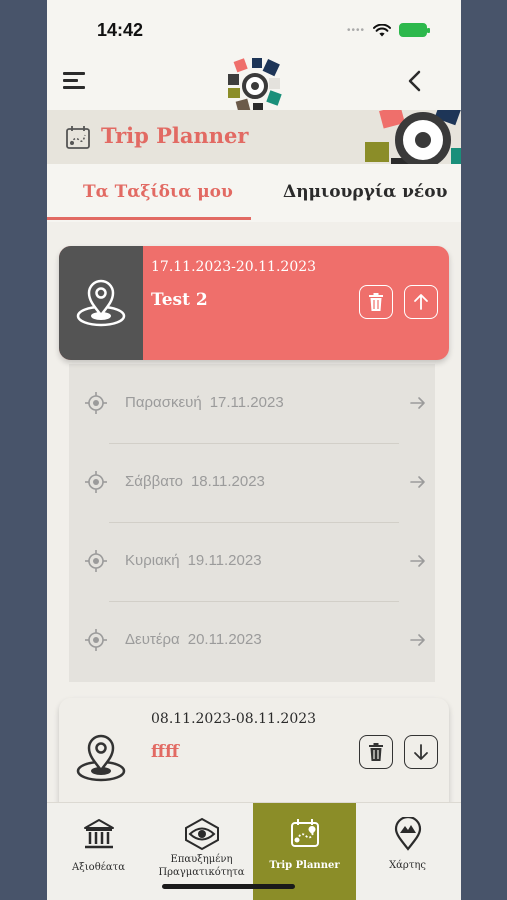 The width and height of the screenshot is (507, 900). I want to click on trip-dates: 17.11.2023-20.11.2023, so click(234, 267).